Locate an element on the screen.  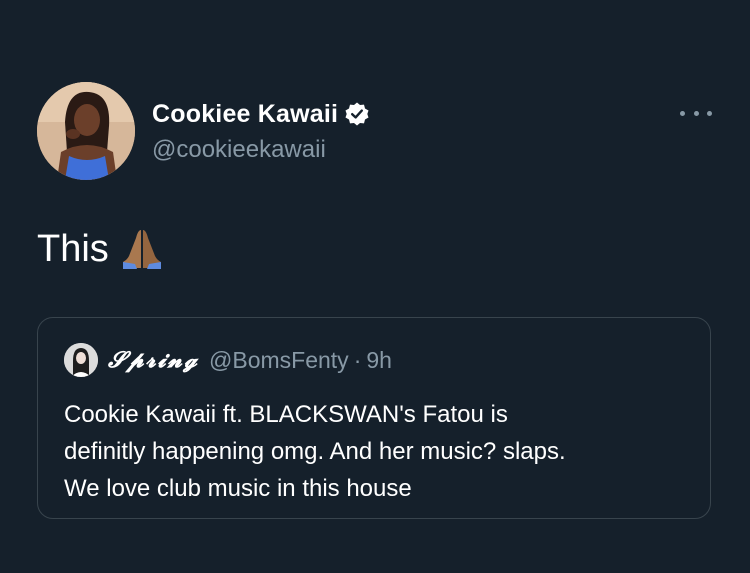
author-handle: @cookieekawaii is located at coordinates (239, 150).